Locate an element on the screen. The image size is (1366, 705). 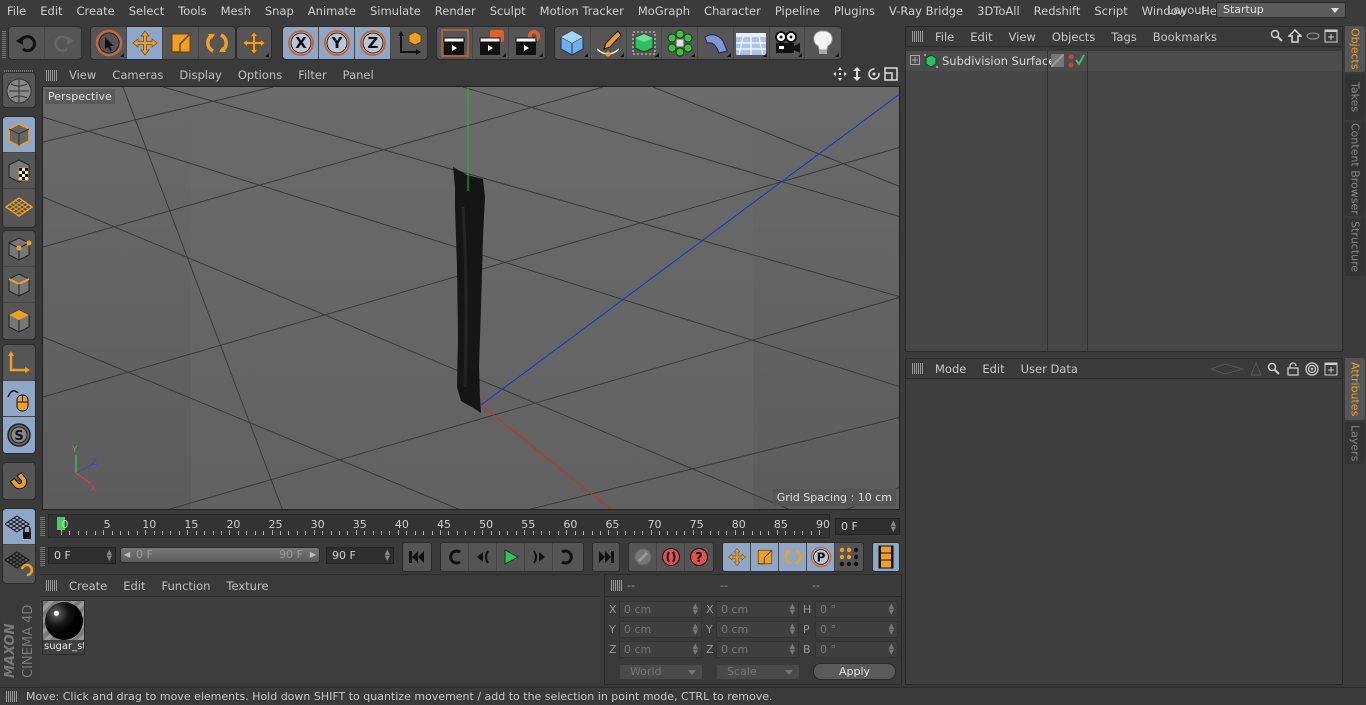
zoom-view-icon is located at coordinates (857, 74).